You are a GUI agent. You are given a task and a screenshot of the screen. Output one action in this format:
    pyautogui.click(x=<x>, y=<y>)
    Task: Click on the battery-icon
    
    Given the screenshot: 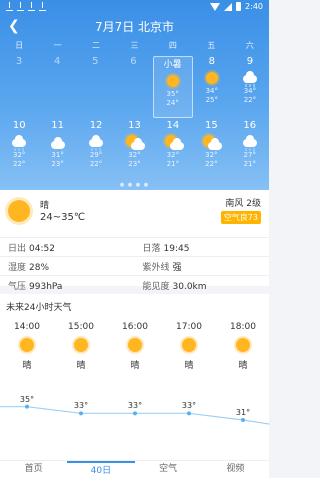 What is the action you would take?
    pyautogui.click(x=239, y=6)
    